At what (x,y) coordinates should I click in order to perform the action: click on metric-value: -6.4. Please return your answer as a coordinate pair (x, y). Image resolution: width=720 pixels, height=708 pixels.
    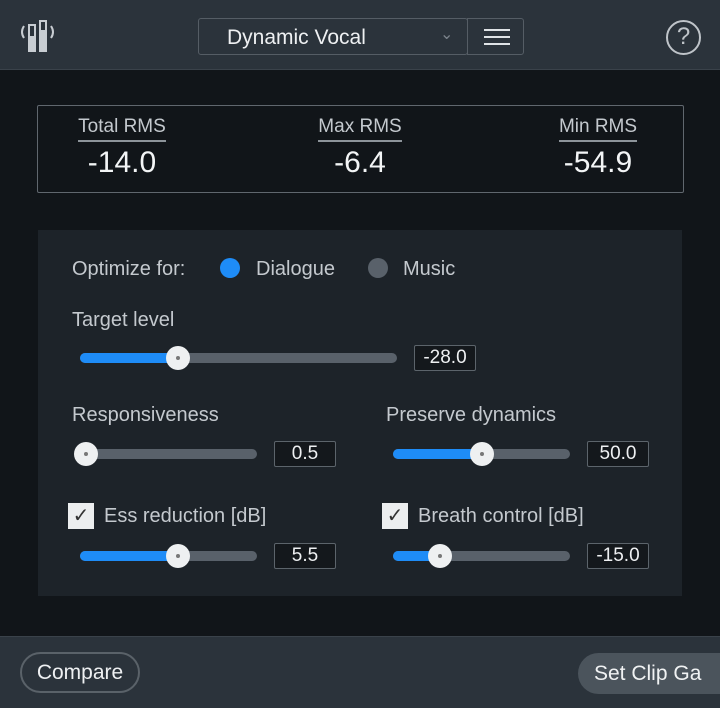
    Looking at the image, I should click on (360, 162).